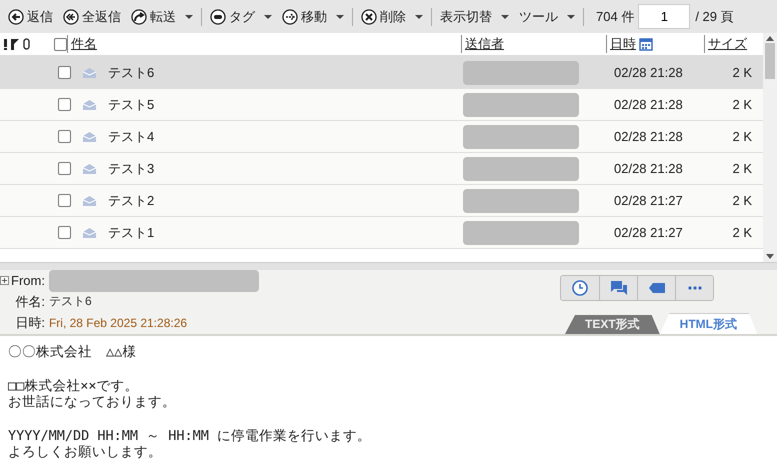 Image resolution: width=777 pixels, height=465 pixels. I want to click on more-button, so click(694, 288).